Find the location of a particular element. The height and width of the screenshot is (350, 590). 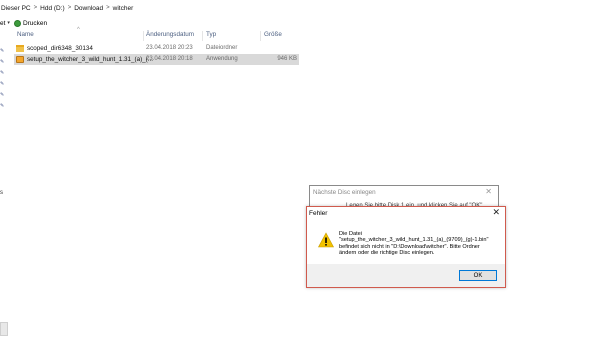

print-icon is located at coordinates (17, 23).